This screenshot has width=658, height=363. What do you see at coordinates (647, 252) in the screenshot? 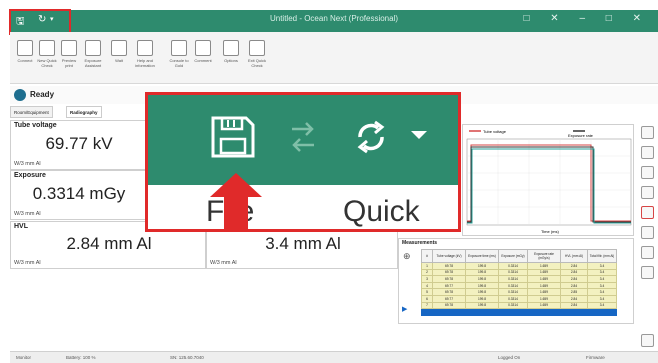
I see `tag-icon` at bounding box center [647, 252].